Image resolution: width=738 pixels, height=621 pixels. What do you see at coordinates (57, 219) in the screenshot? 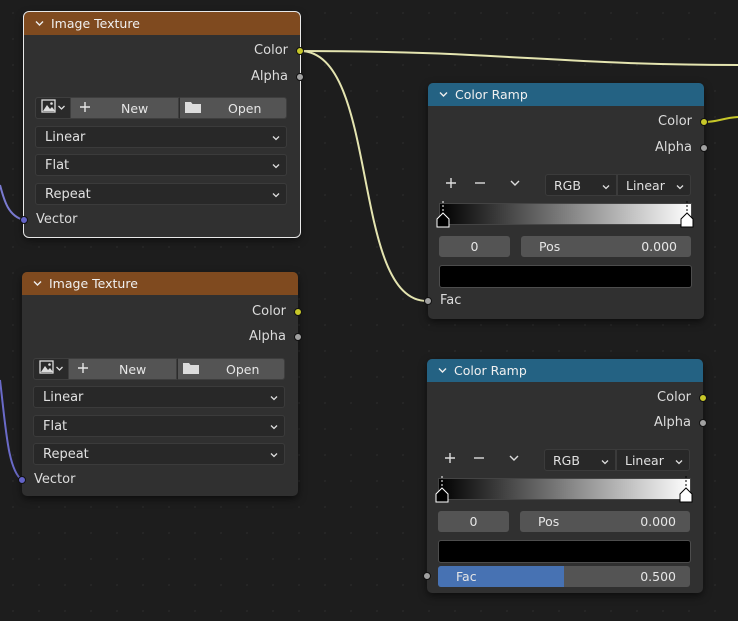
I see `input-label-vector: Vector` at bounding box center [57, 219].